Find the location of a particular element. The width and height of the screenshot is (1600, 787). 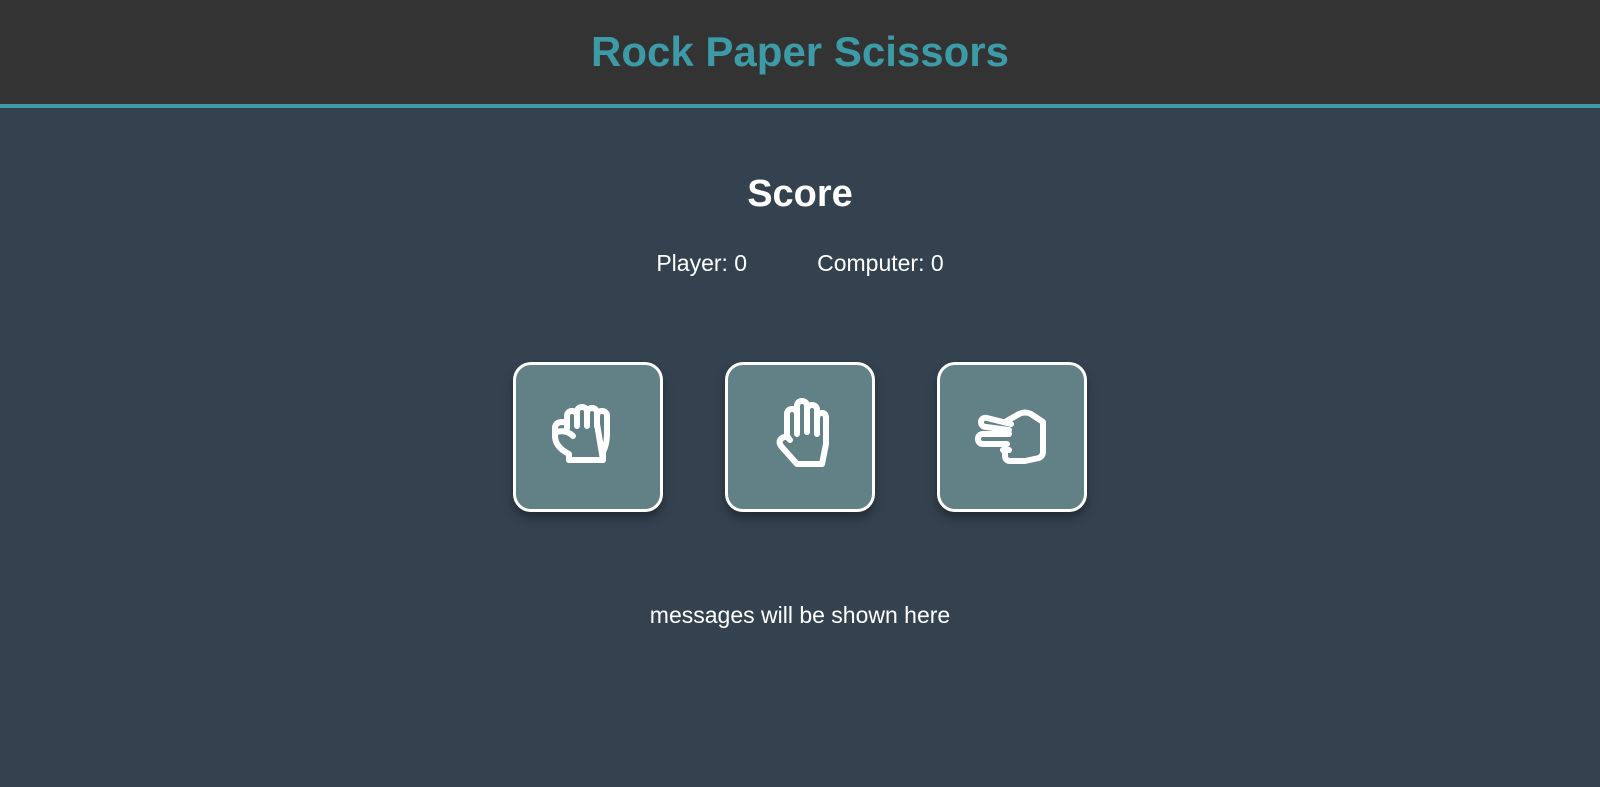

scissors-button is located at coordinates (1012, 437).